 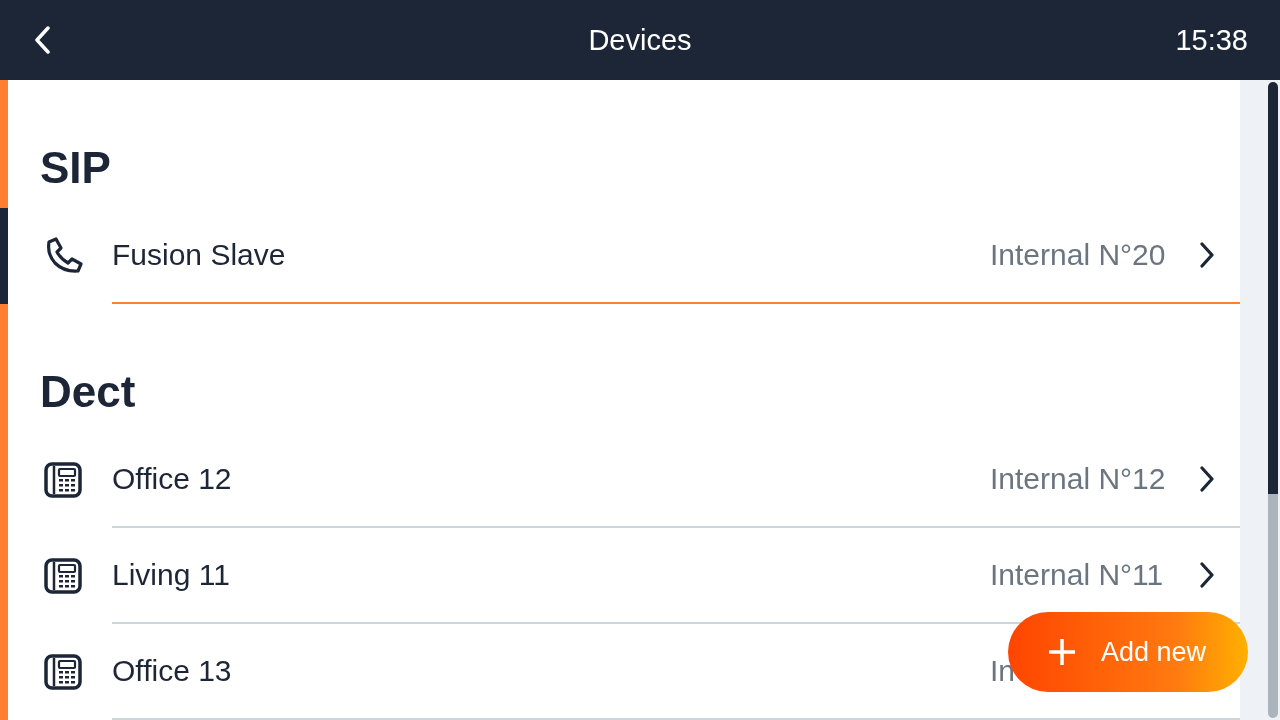 I want to click on phone-handset-icon, so click(x=64, y=256).